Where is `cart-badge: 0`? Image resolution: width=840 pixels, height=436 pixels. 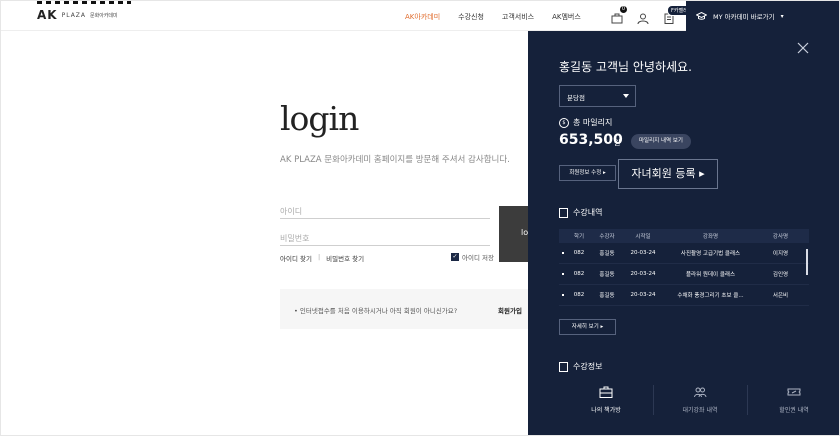 cart-badge: 0 is located at coordinates (623, 9).